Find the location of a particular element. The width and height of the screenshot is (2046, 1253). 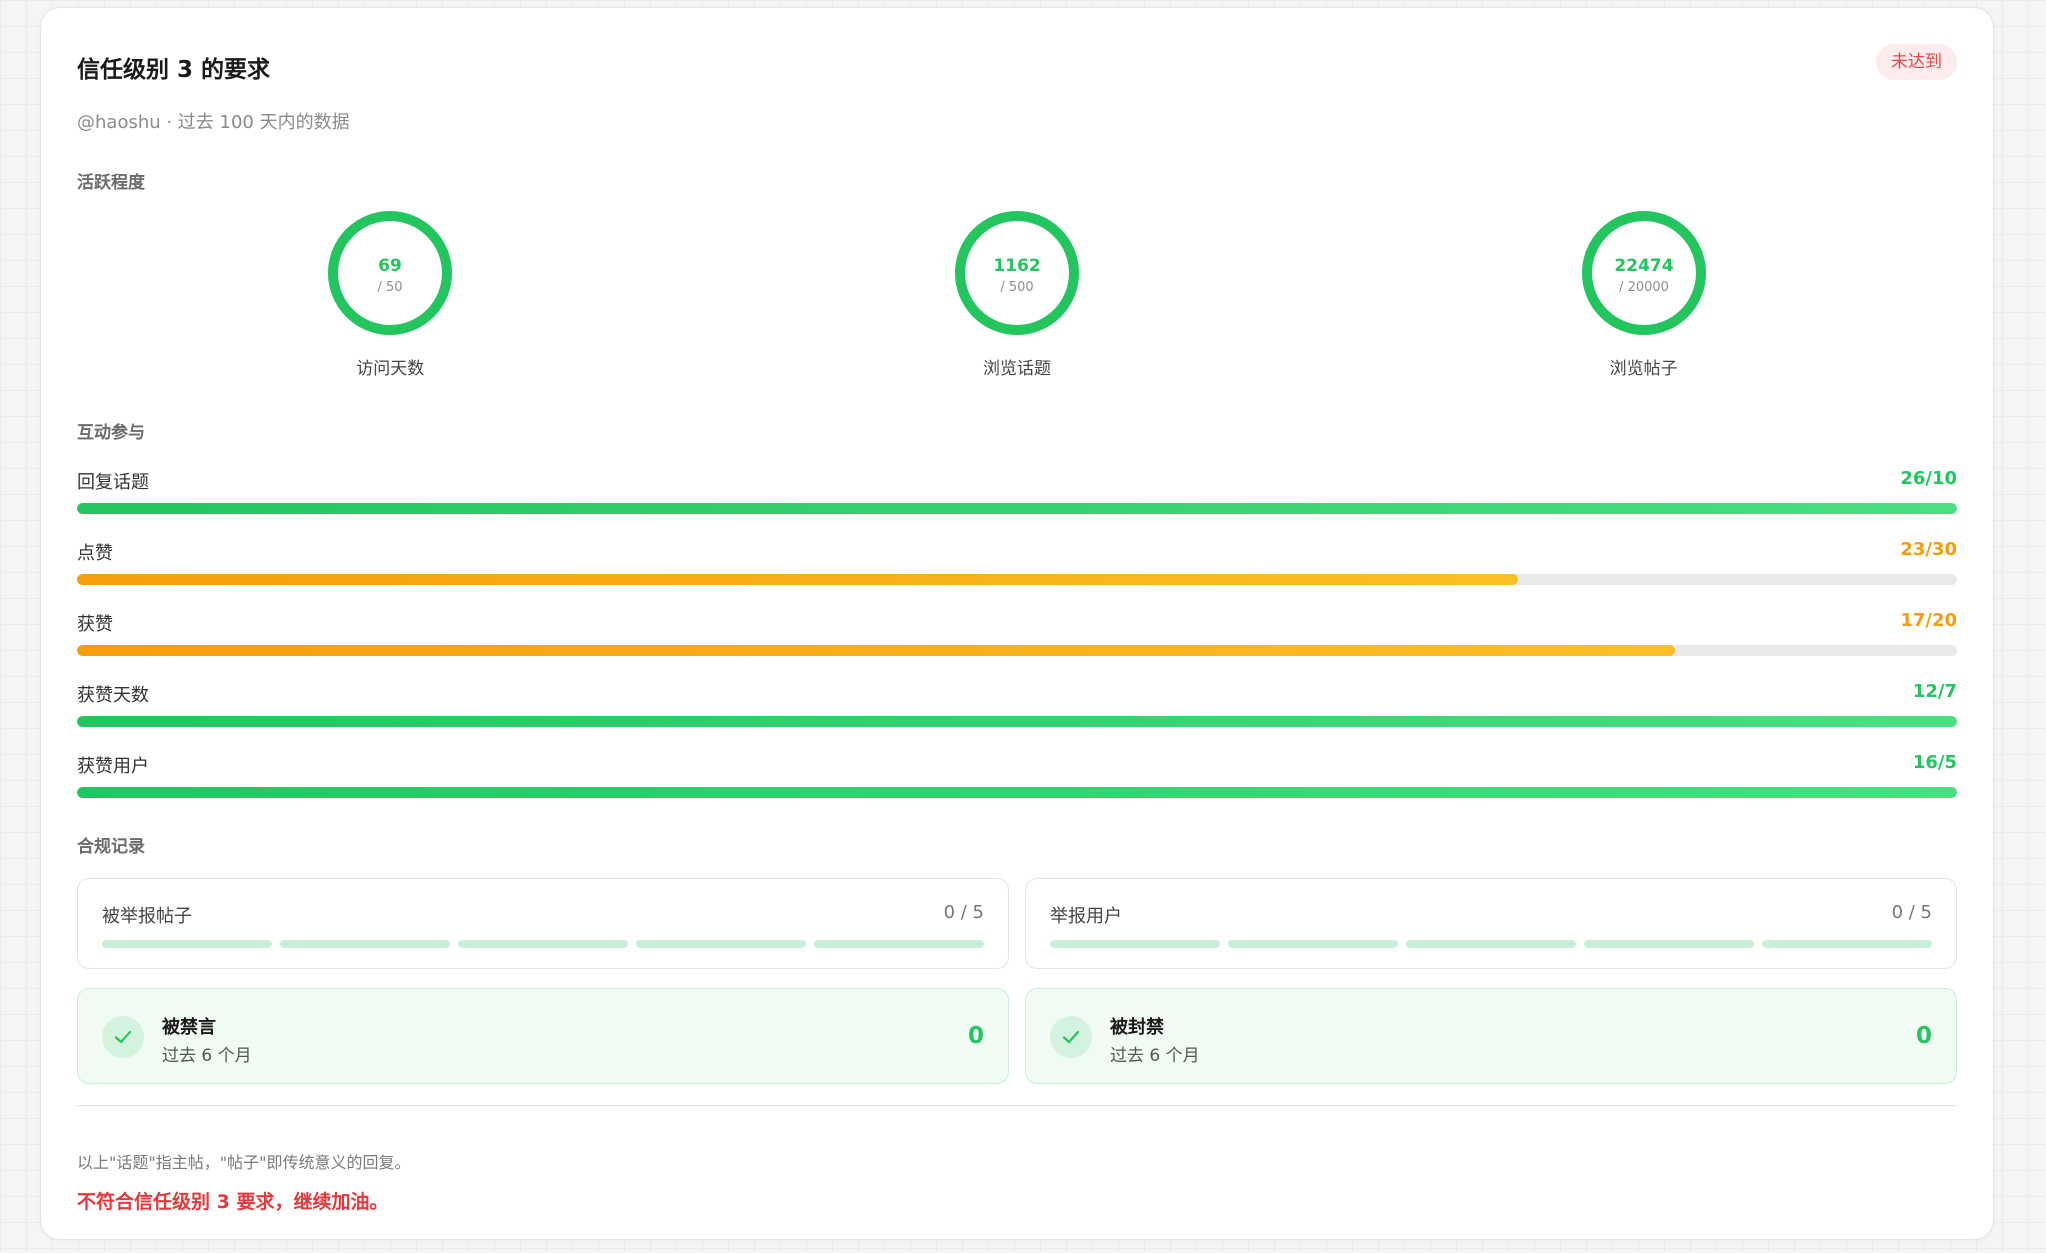

bar-value: 23/30 is located at coordinates (1928, 549).